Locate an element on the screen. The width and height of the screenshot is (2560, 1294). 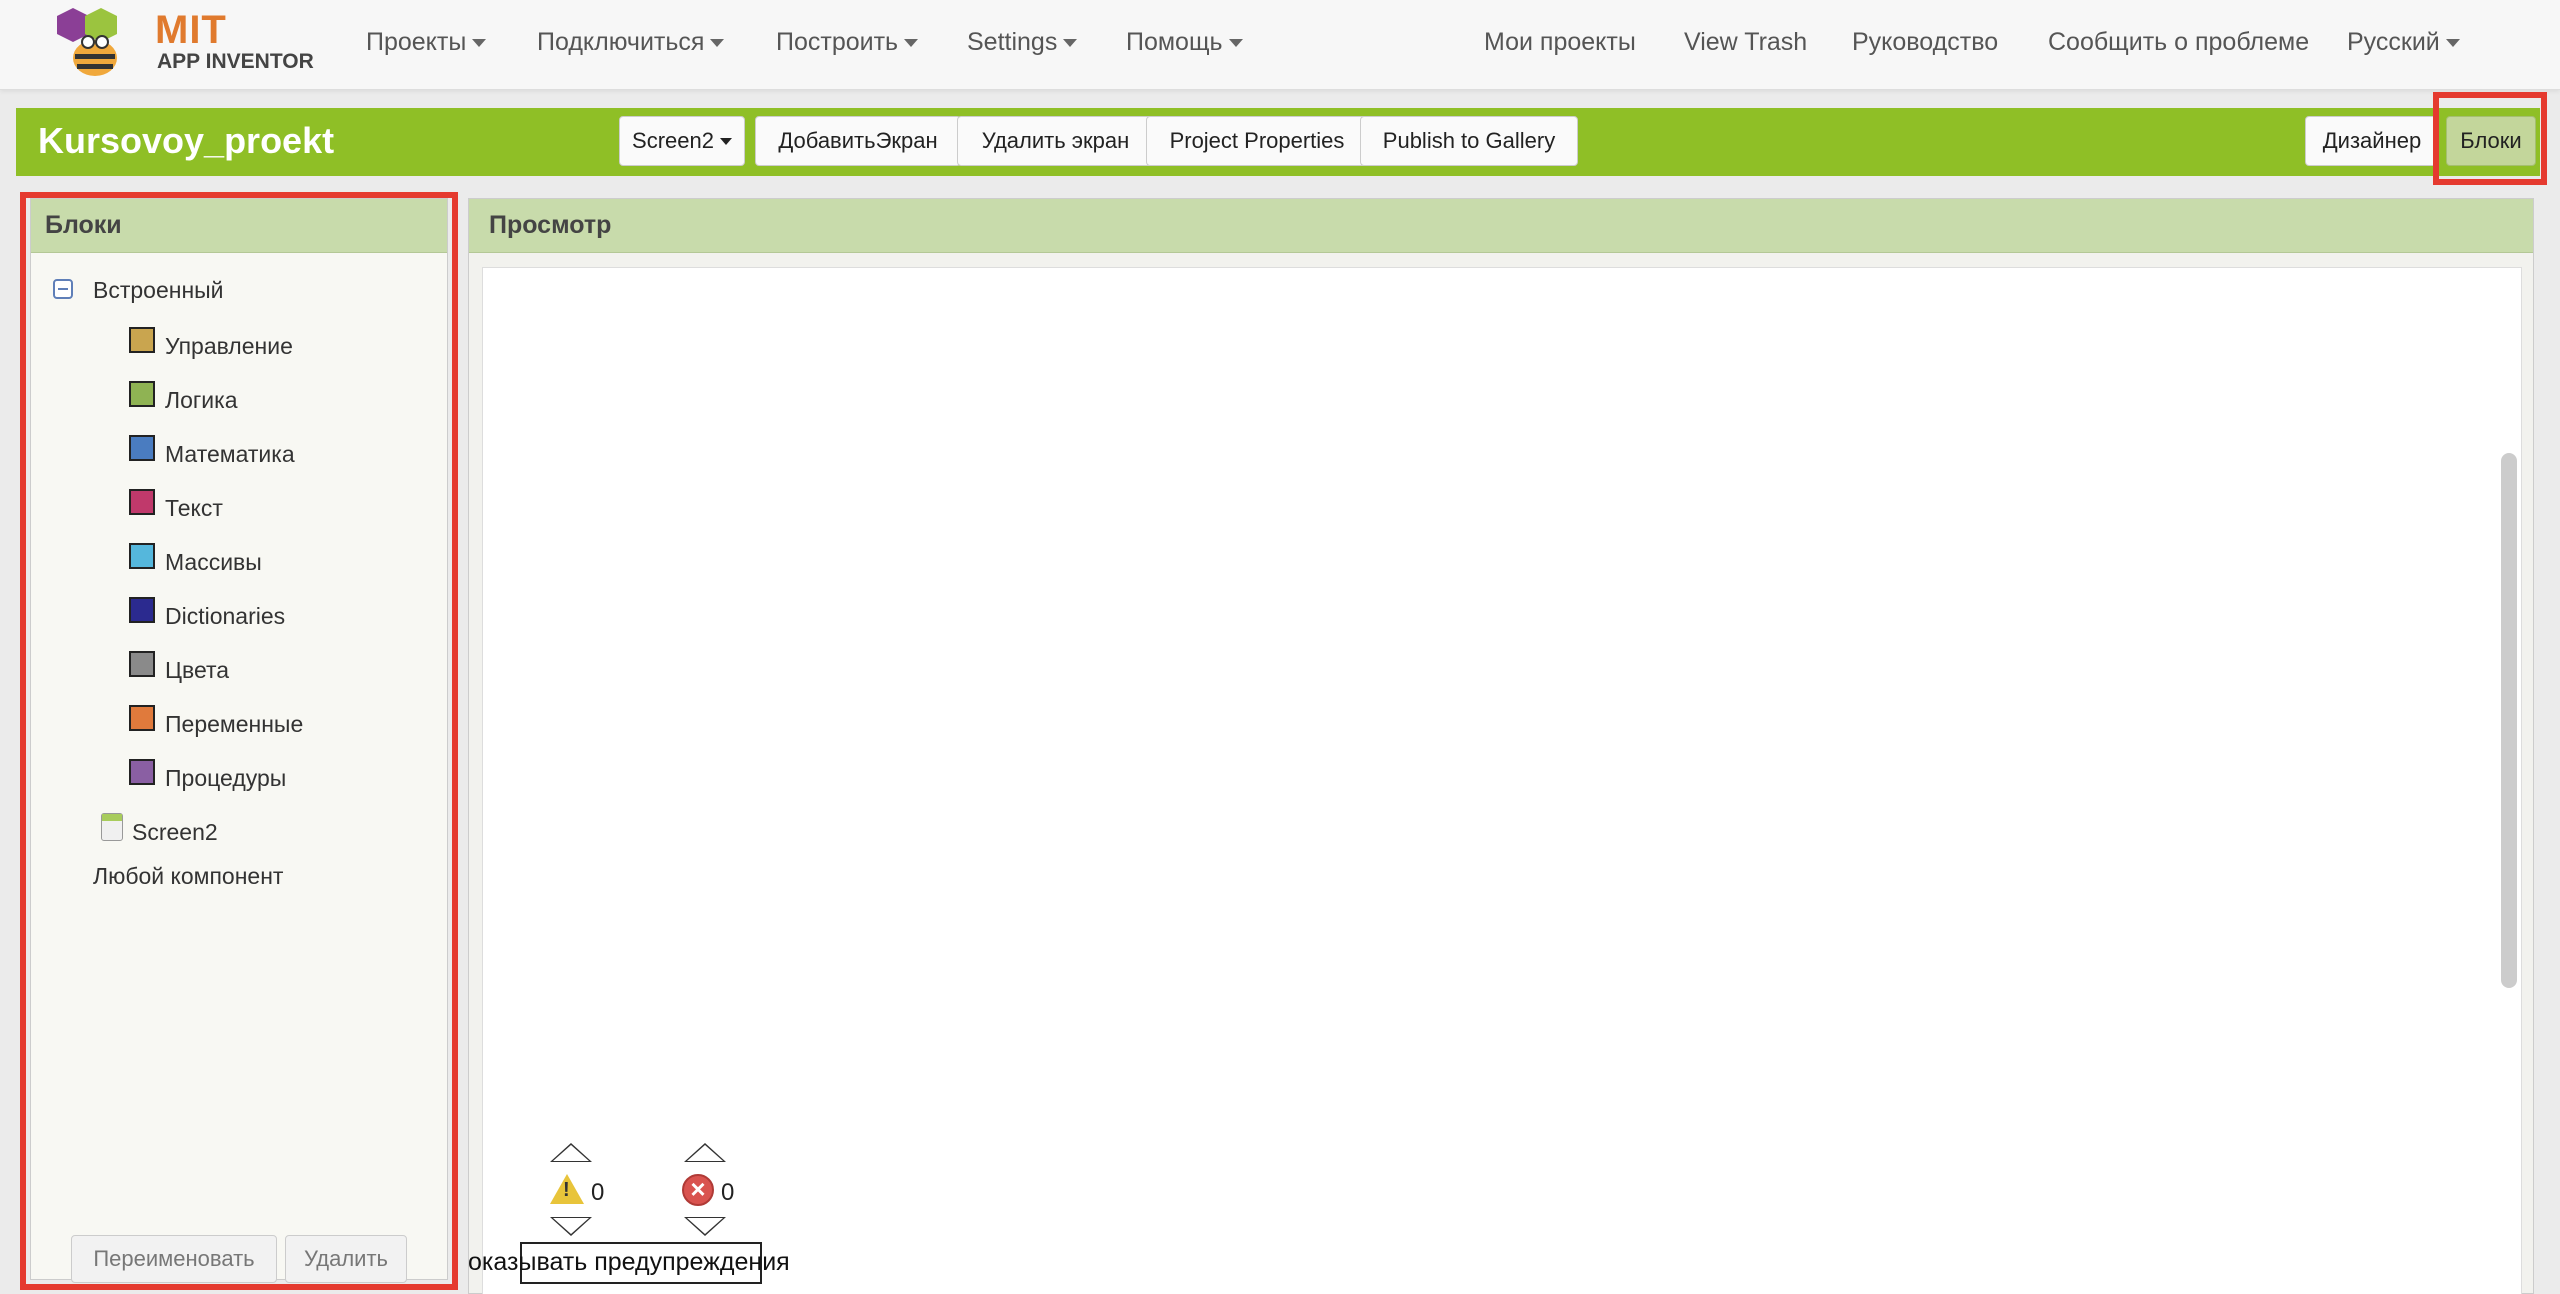
warning-icon: ! is located at coordinates (567, 1189).